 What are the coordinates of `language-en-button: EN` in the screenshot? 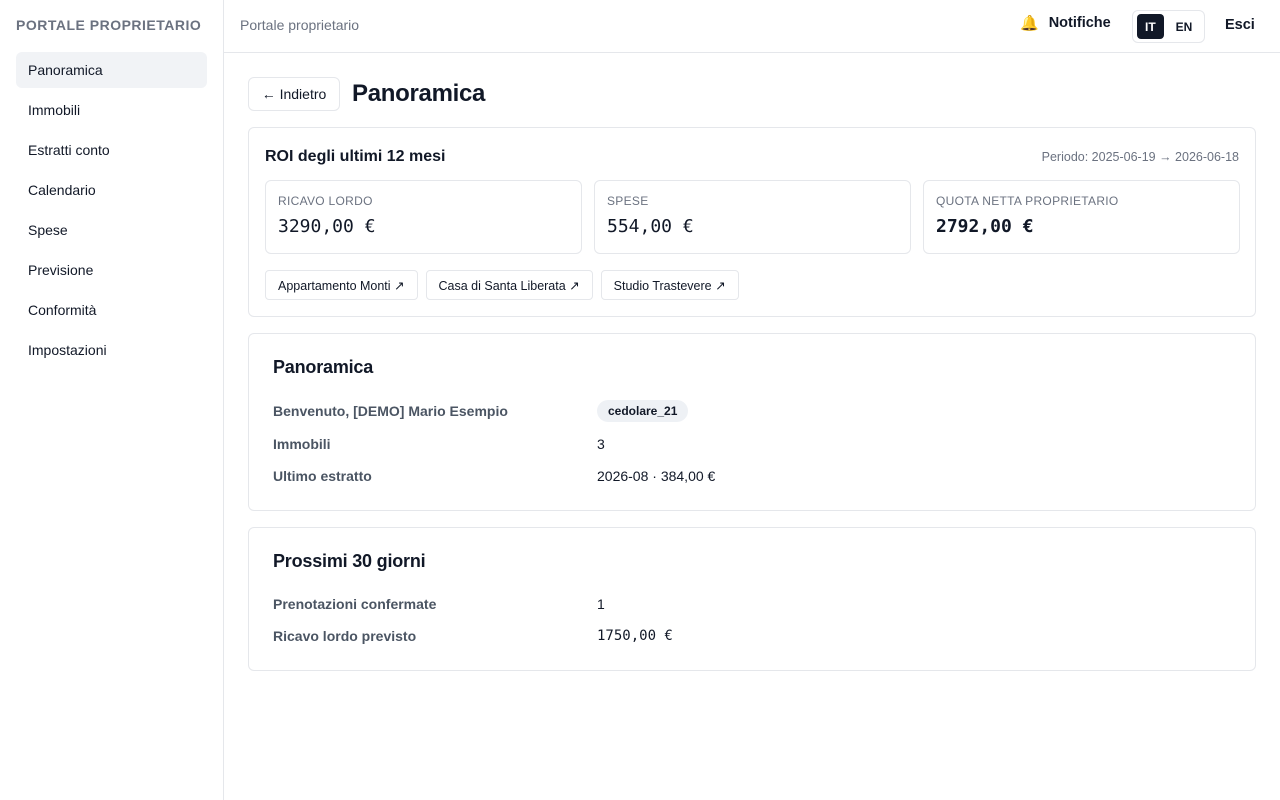 It's located at (1184, 26).